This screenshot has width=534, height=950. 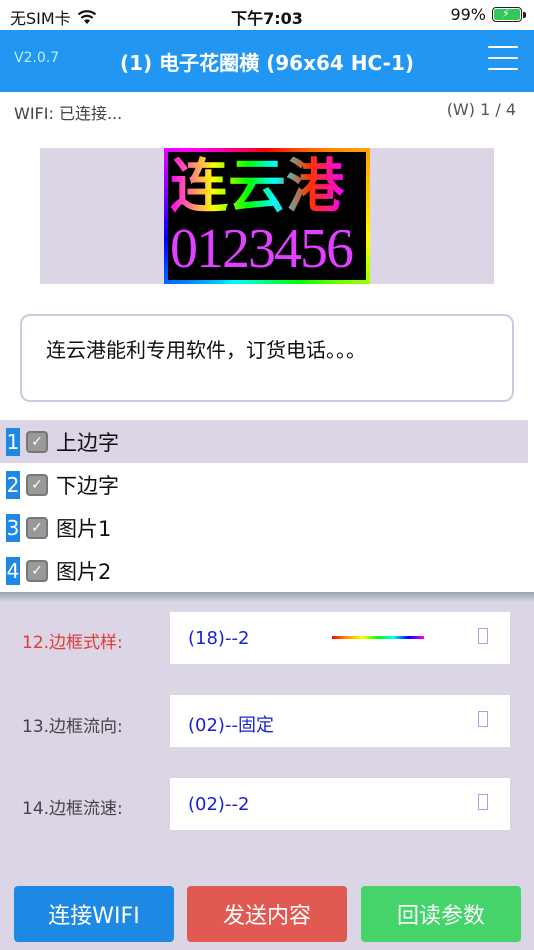 I want to click on border-style-label: 12.边框式样:, so click(x=72, y=643).